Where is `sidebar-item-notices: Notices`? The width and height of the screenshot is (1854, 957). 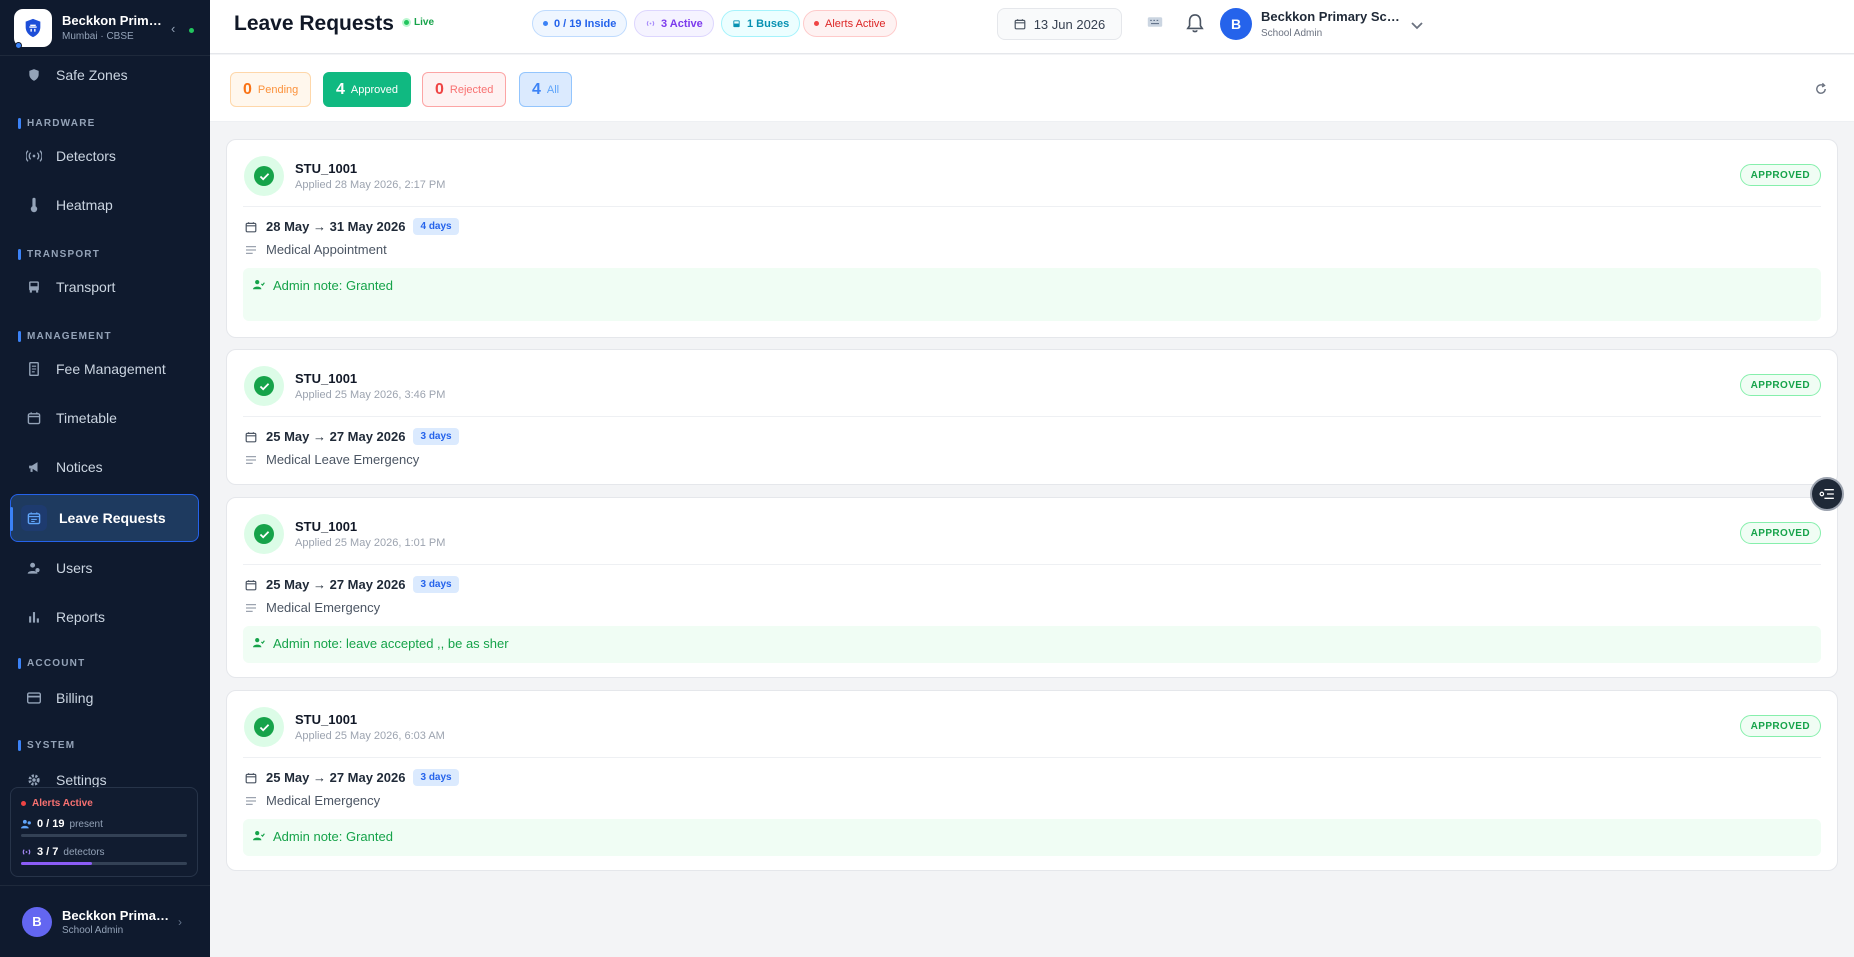 sidebar-item-notices: Notices is located at coordinates (104, 467).